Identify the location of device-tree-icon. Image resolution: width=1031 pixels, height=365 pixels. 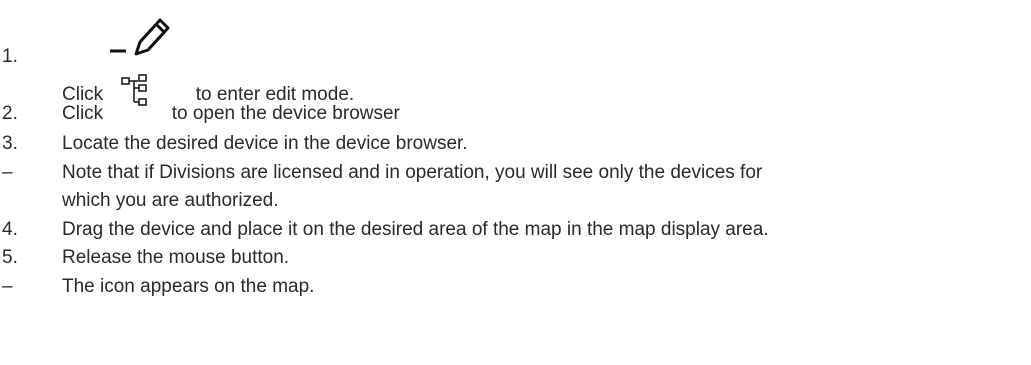
(135, 99).